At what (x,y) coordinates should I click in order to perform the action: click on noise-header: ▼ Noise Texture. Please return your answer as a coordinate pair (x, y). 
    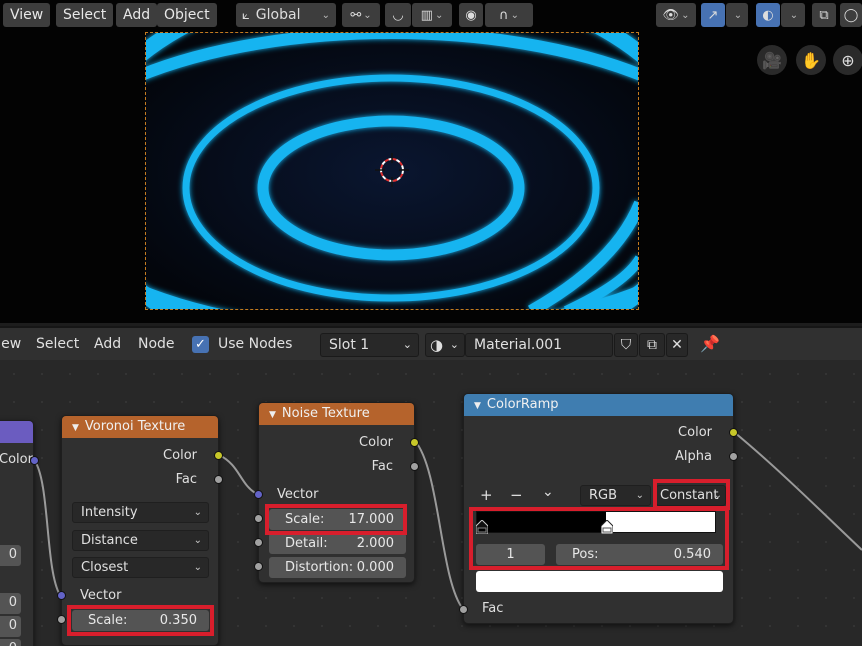
    Looking at the image, I should click on (336, 414).